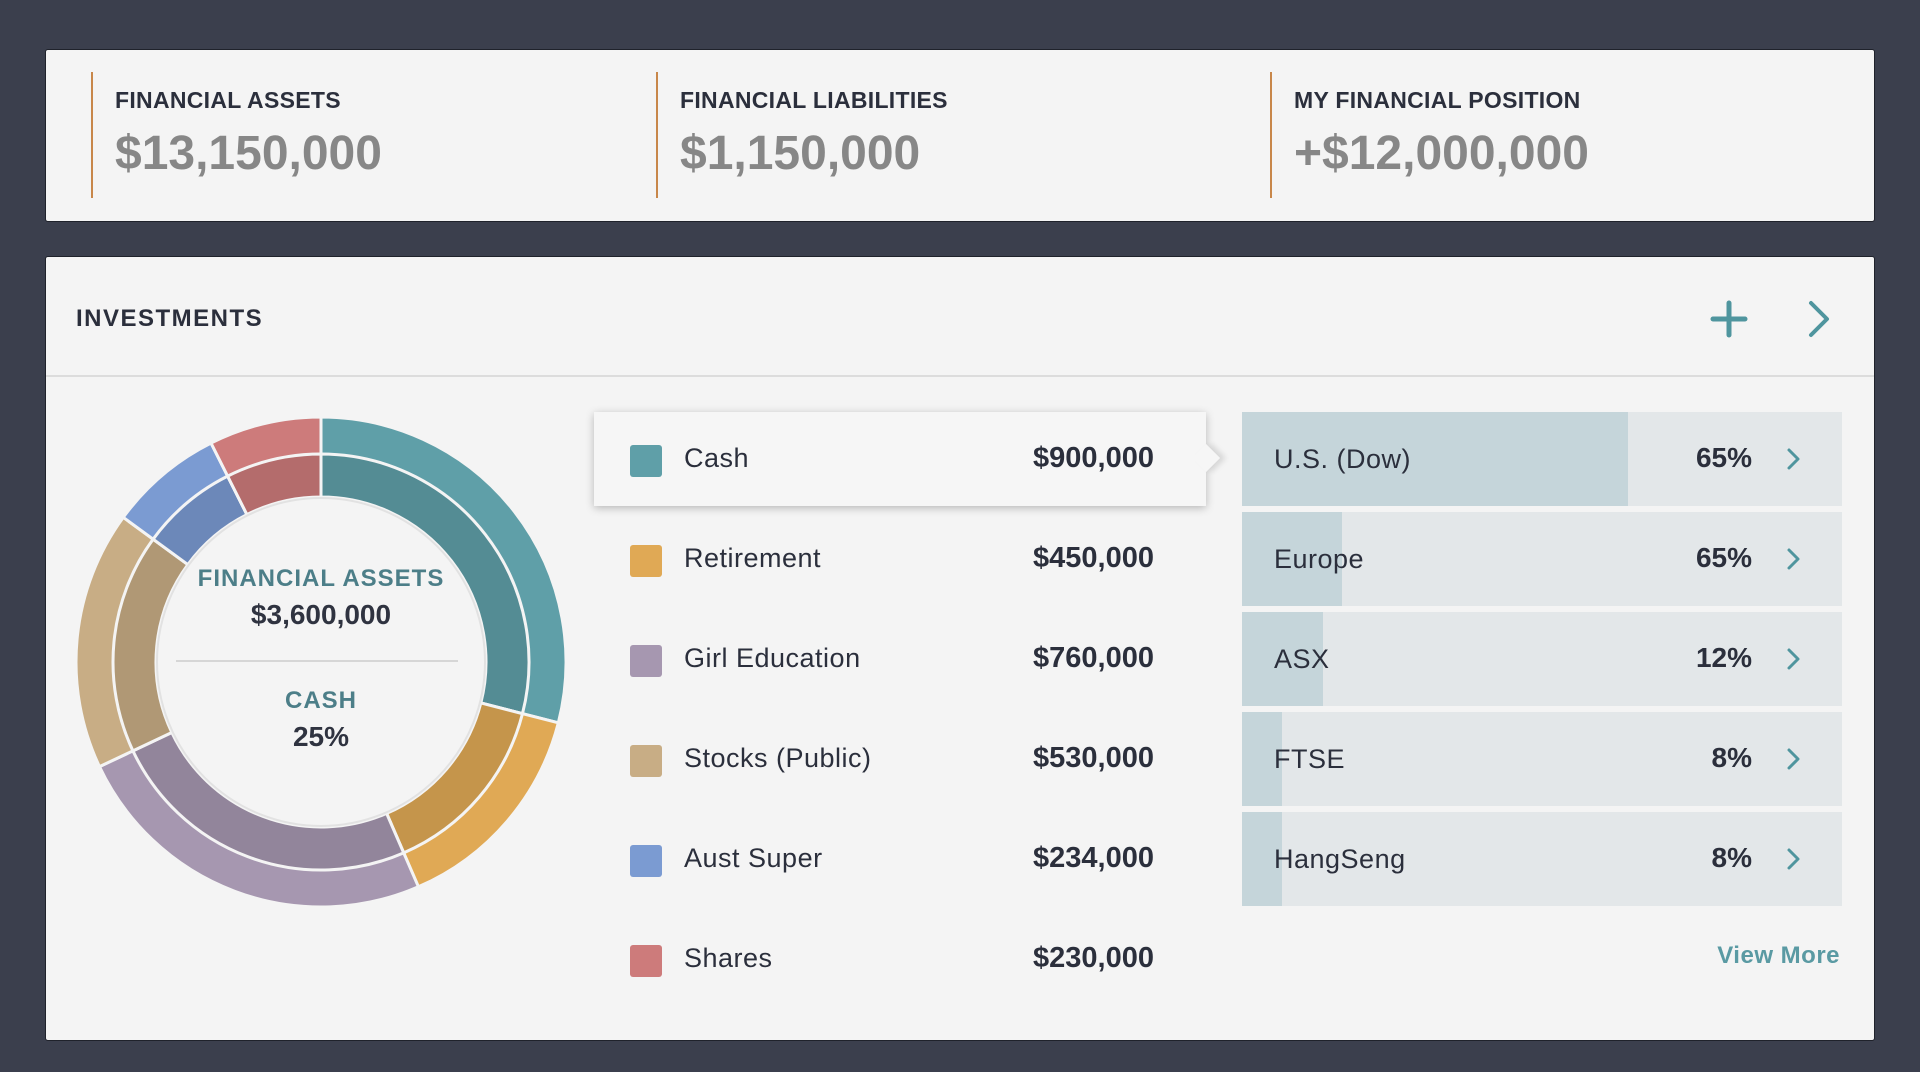  I want to click on add-investment-button, so click(1729, 319).